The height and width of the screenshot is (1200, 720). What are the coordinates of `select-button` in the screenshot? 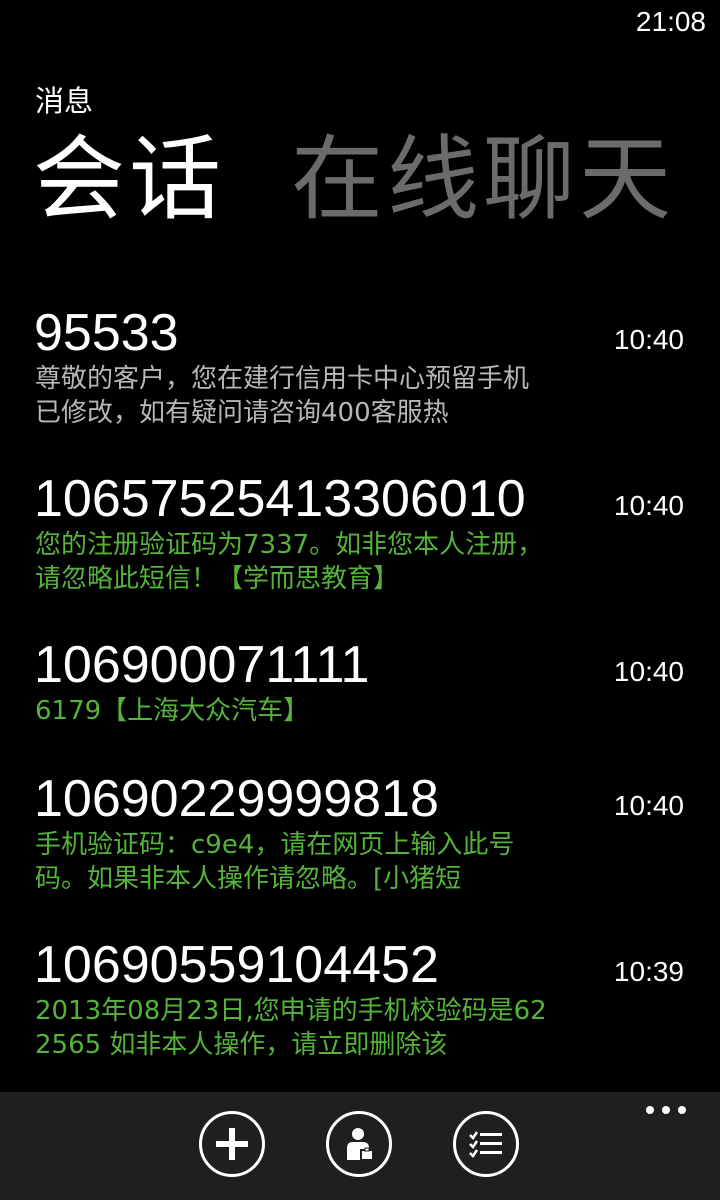 It's located at (486, 1144).